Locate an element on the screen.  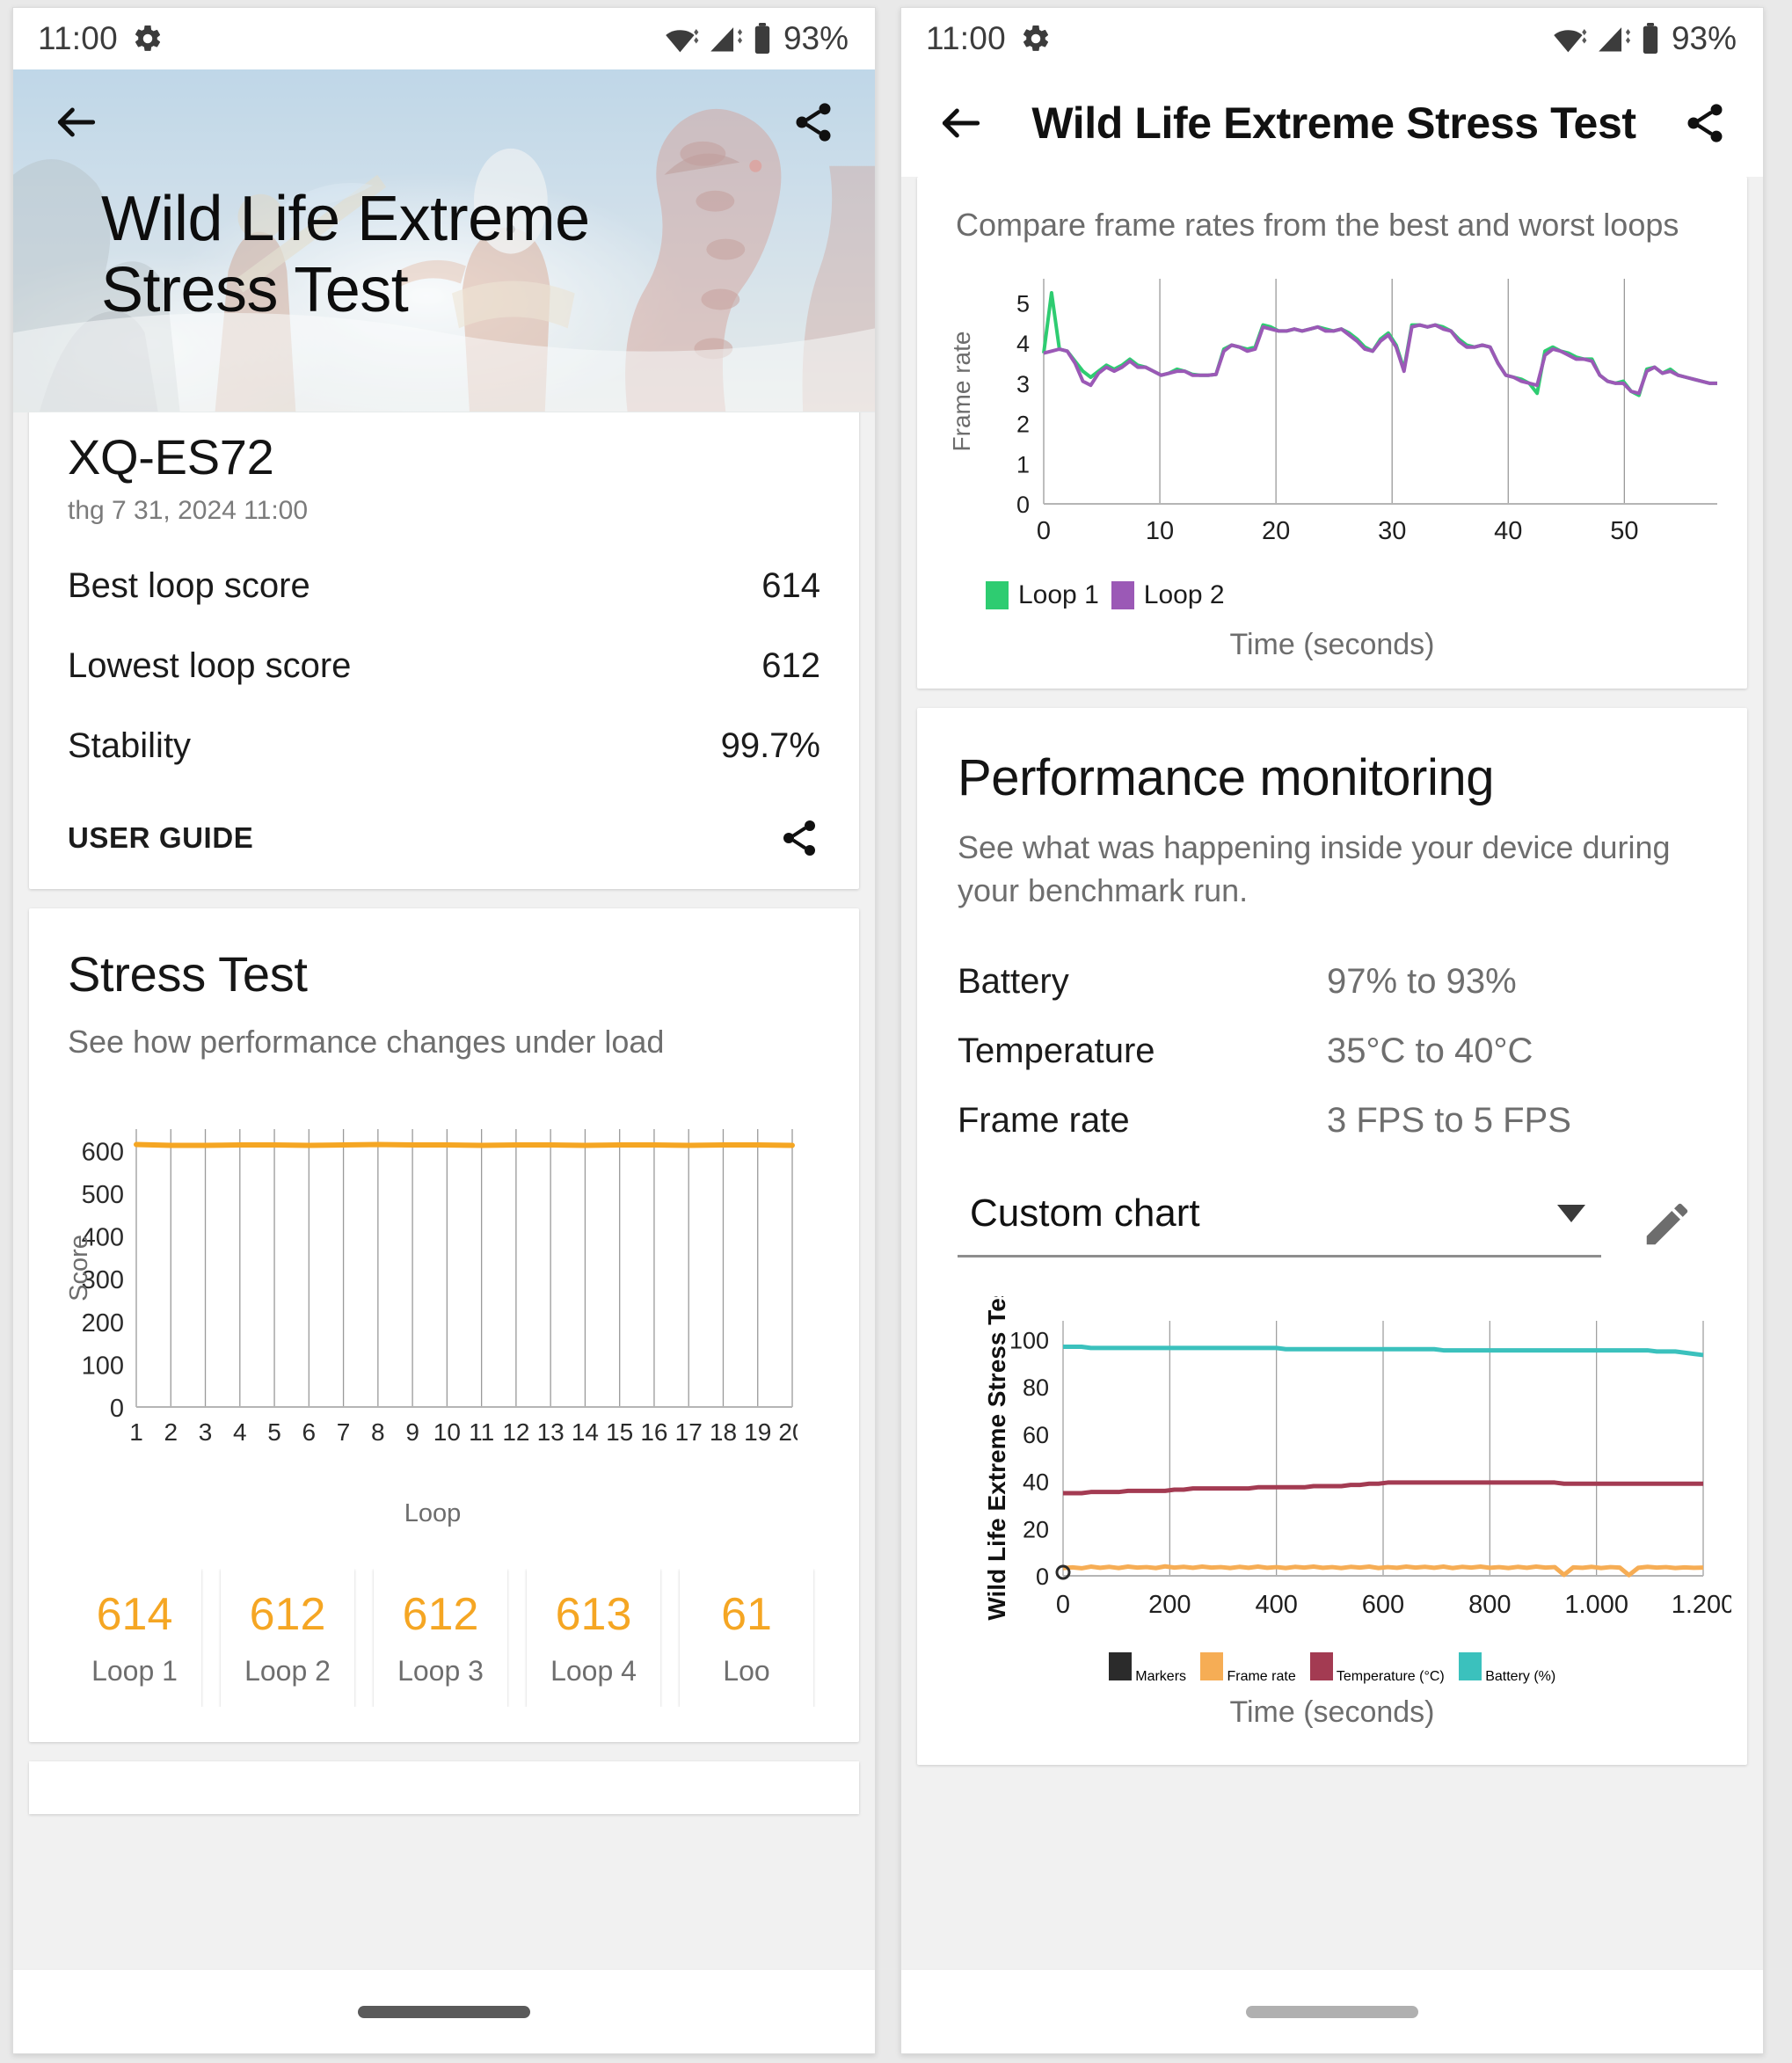
chart-type-selected-value: Custom chart is located at coordinates (1085, 1213).